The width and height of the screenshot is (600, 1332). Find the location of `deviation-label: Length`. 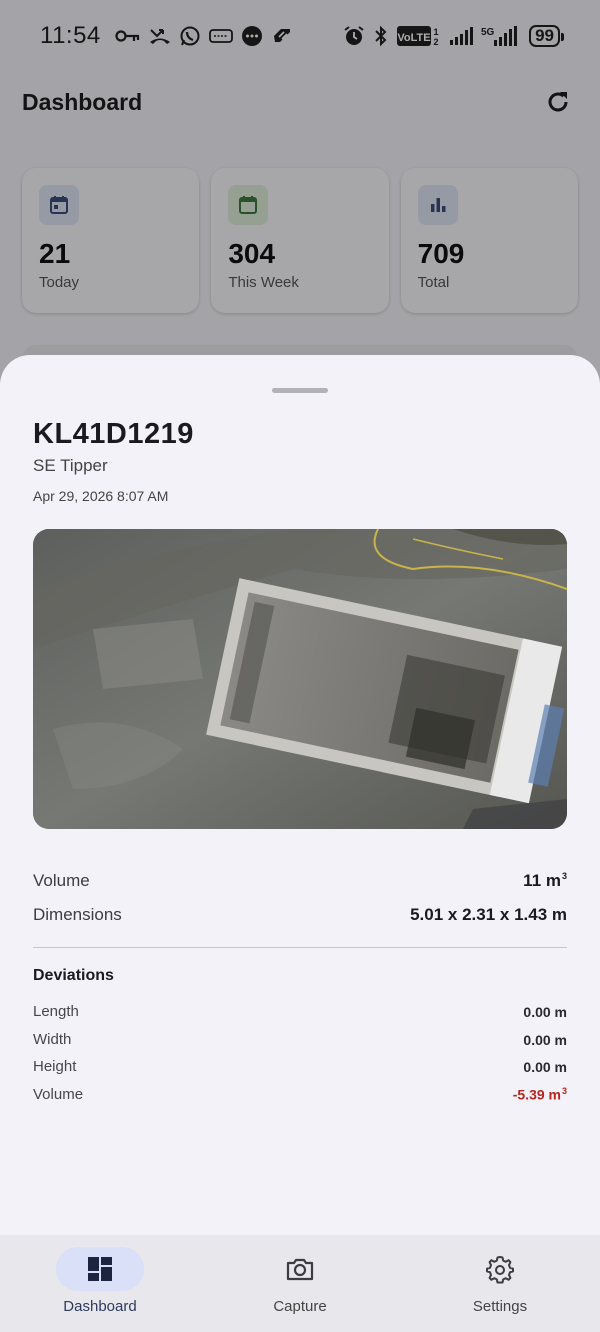

deviation-label: Length is located at coordinates (56, 1011).